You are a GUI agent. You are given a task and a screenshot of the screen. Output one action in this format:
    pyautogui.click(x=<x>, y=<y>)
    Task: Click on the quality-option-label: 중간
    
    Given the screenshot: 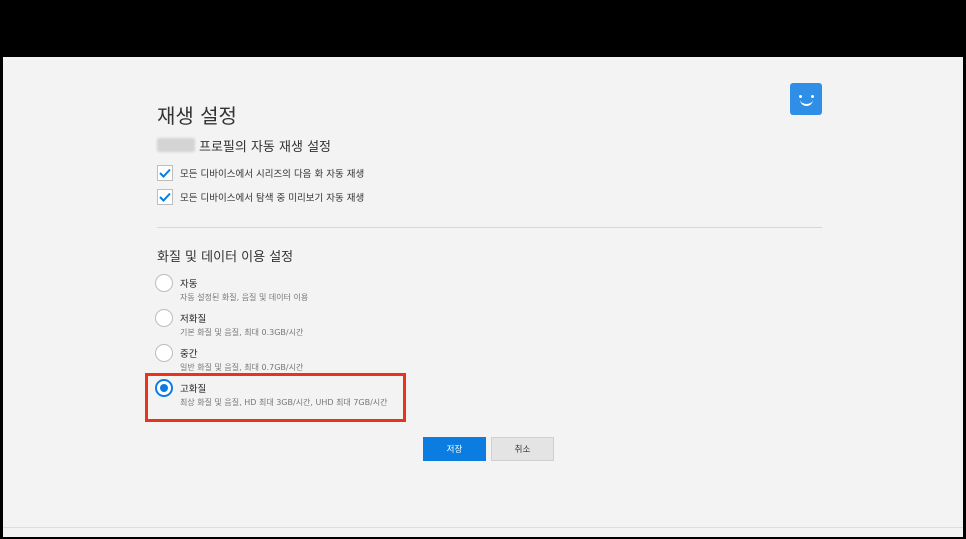 What is the action you would take?
    pyautogui.click(x=189, y=354)
    